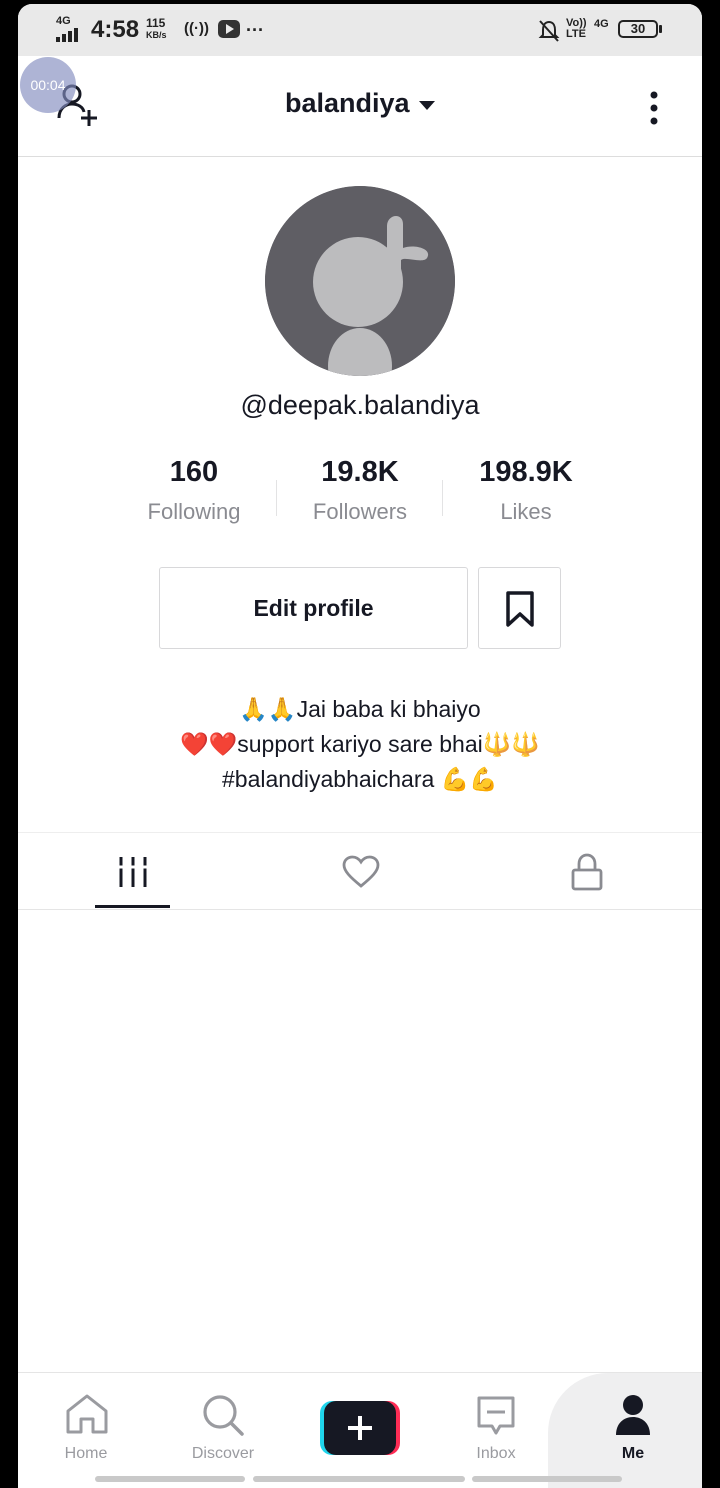  Describe the element at coordinates (86, 1453) in the screenshot. I see `nav-home-label: Home` at that location.